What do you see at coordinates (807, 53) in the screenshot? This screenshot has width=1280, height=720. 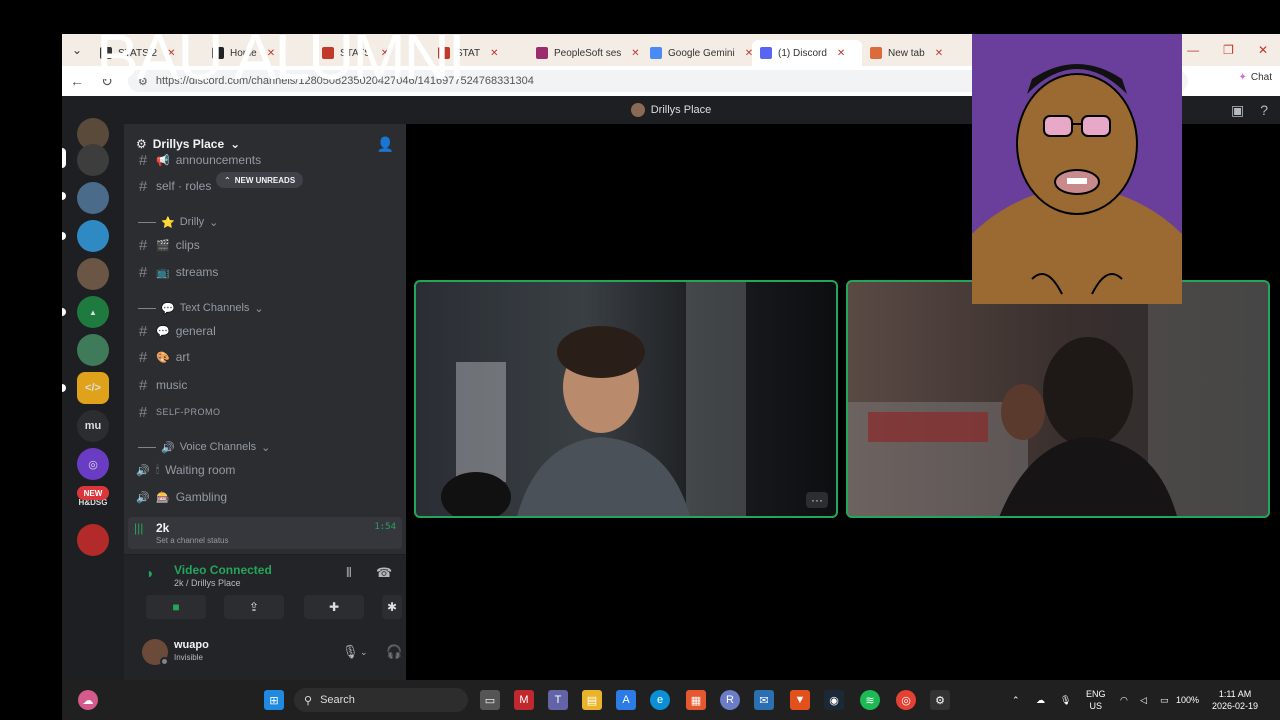 I see `browser-tab: (1) Discord ✕` at bounding box center [807, 53].